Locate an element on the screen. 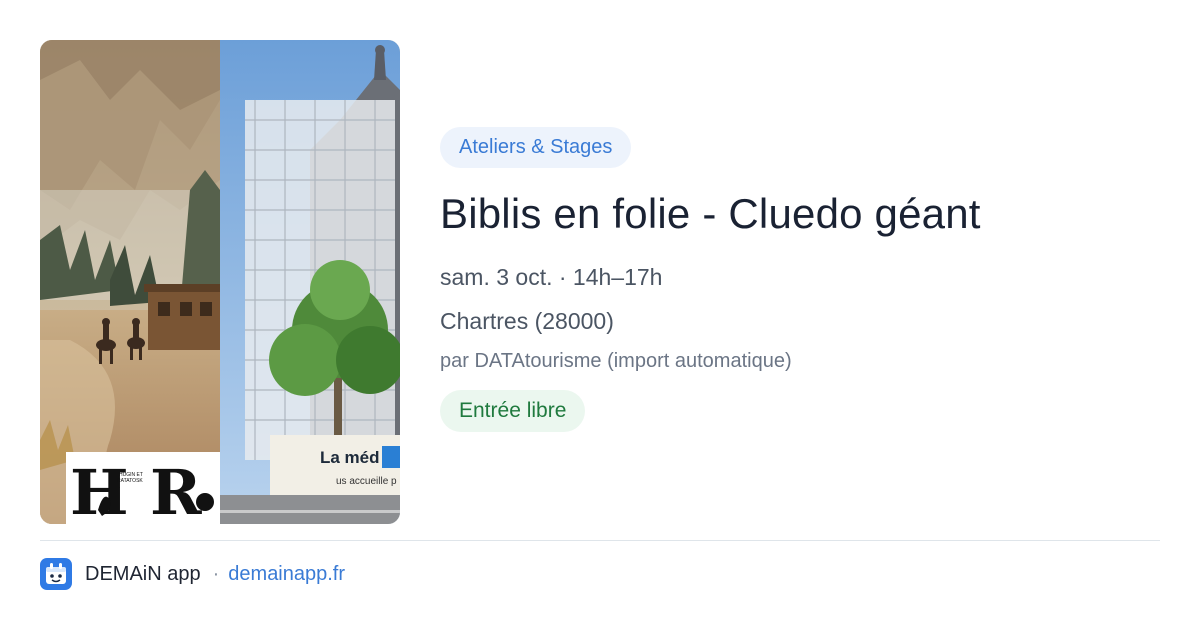 The height and width of the screenshot is (630, 1200). category-badge: Ateliers & Stages is located at coordinates (536, 147).